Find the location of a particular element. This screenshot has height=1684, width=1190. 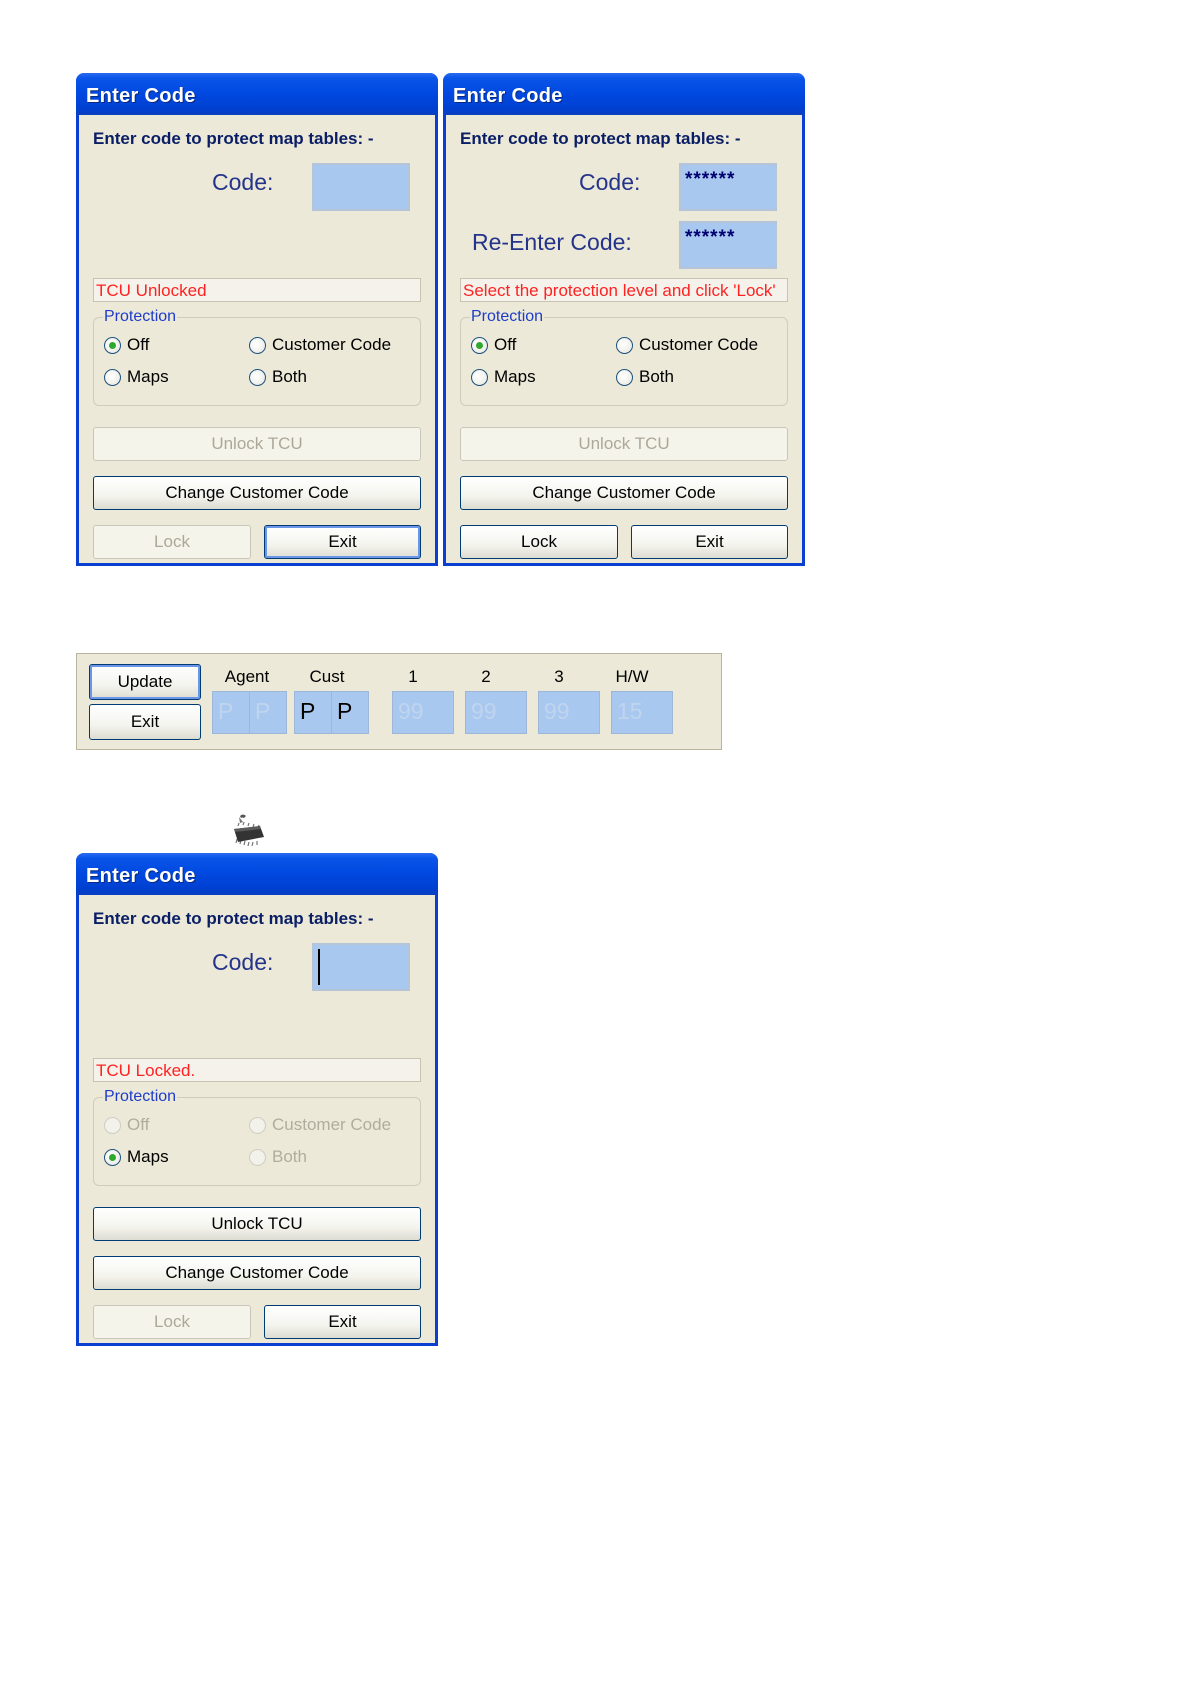

col-1-label: 1 is located at coordinates (413, 676).